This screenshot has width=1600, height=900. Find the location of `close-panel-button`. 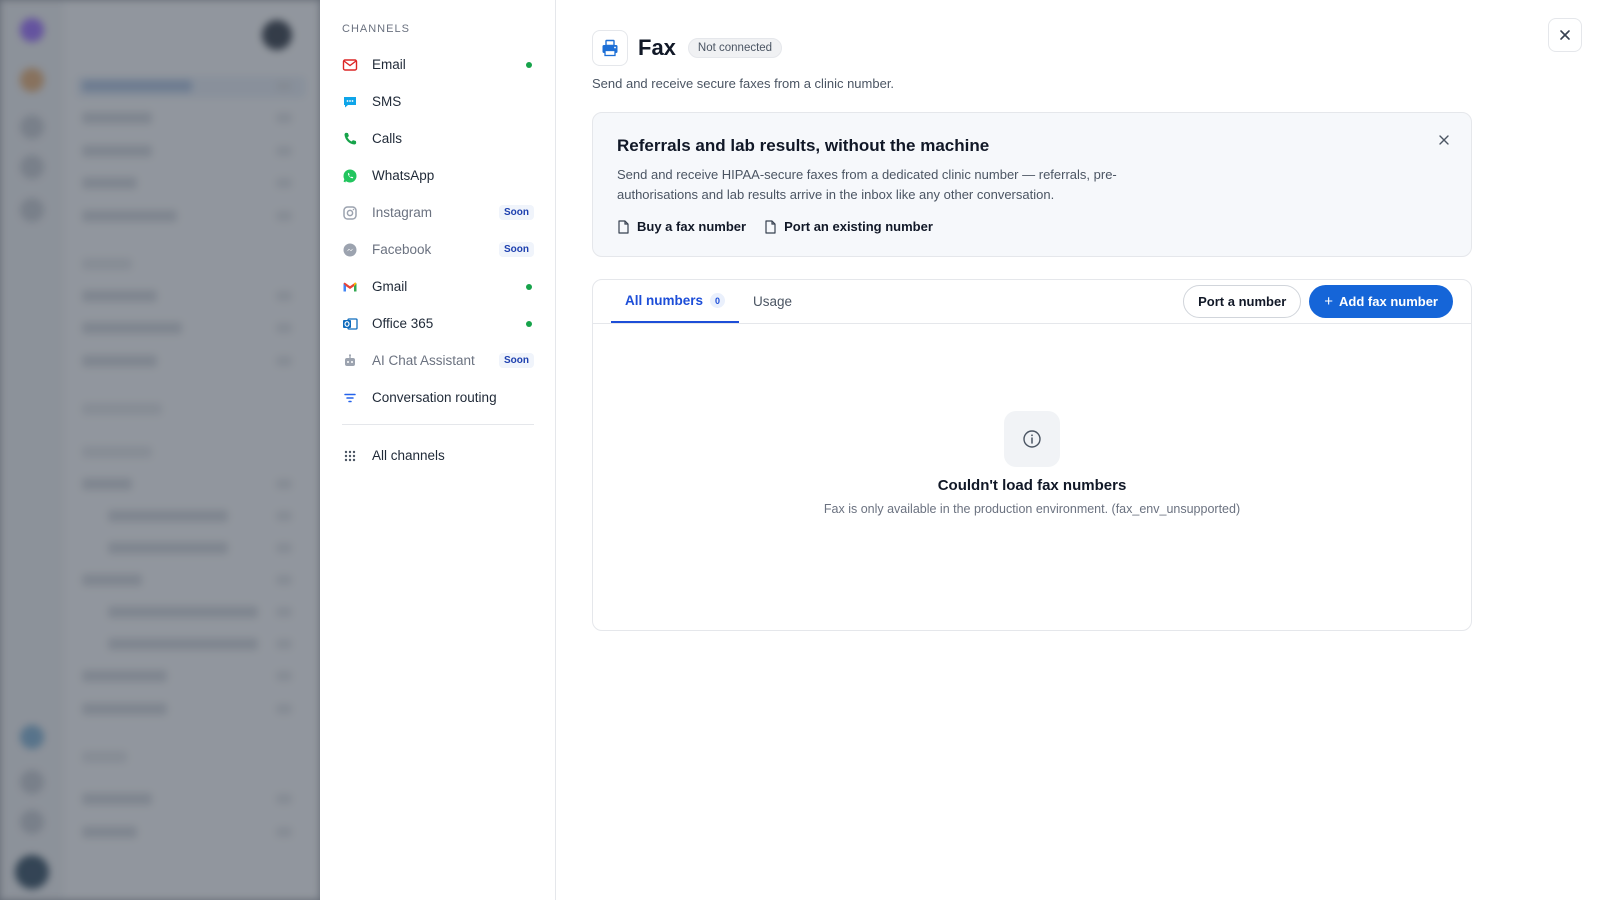

close-panel-button is located at coordinates (1565, 35).